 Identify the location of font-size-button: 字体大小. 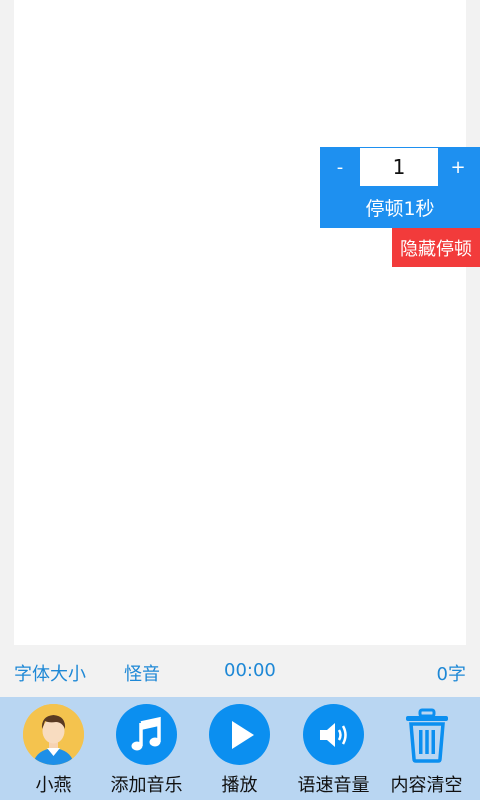
(50, 673).